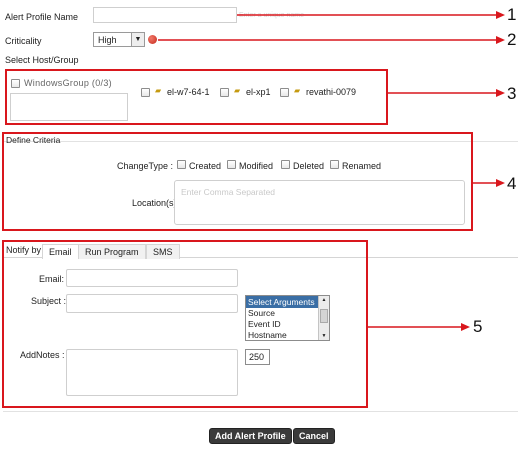 This screenshot has height=453, width=522. I want to click on callout-number: 2, so click(512, 39).